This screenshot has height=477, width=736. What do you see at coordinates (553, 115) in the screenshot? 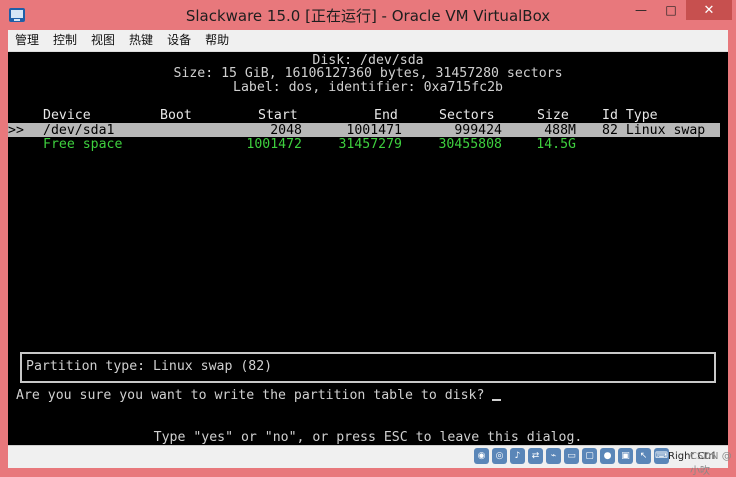
I see `column-size: Size` at bounding box center [553, 115].